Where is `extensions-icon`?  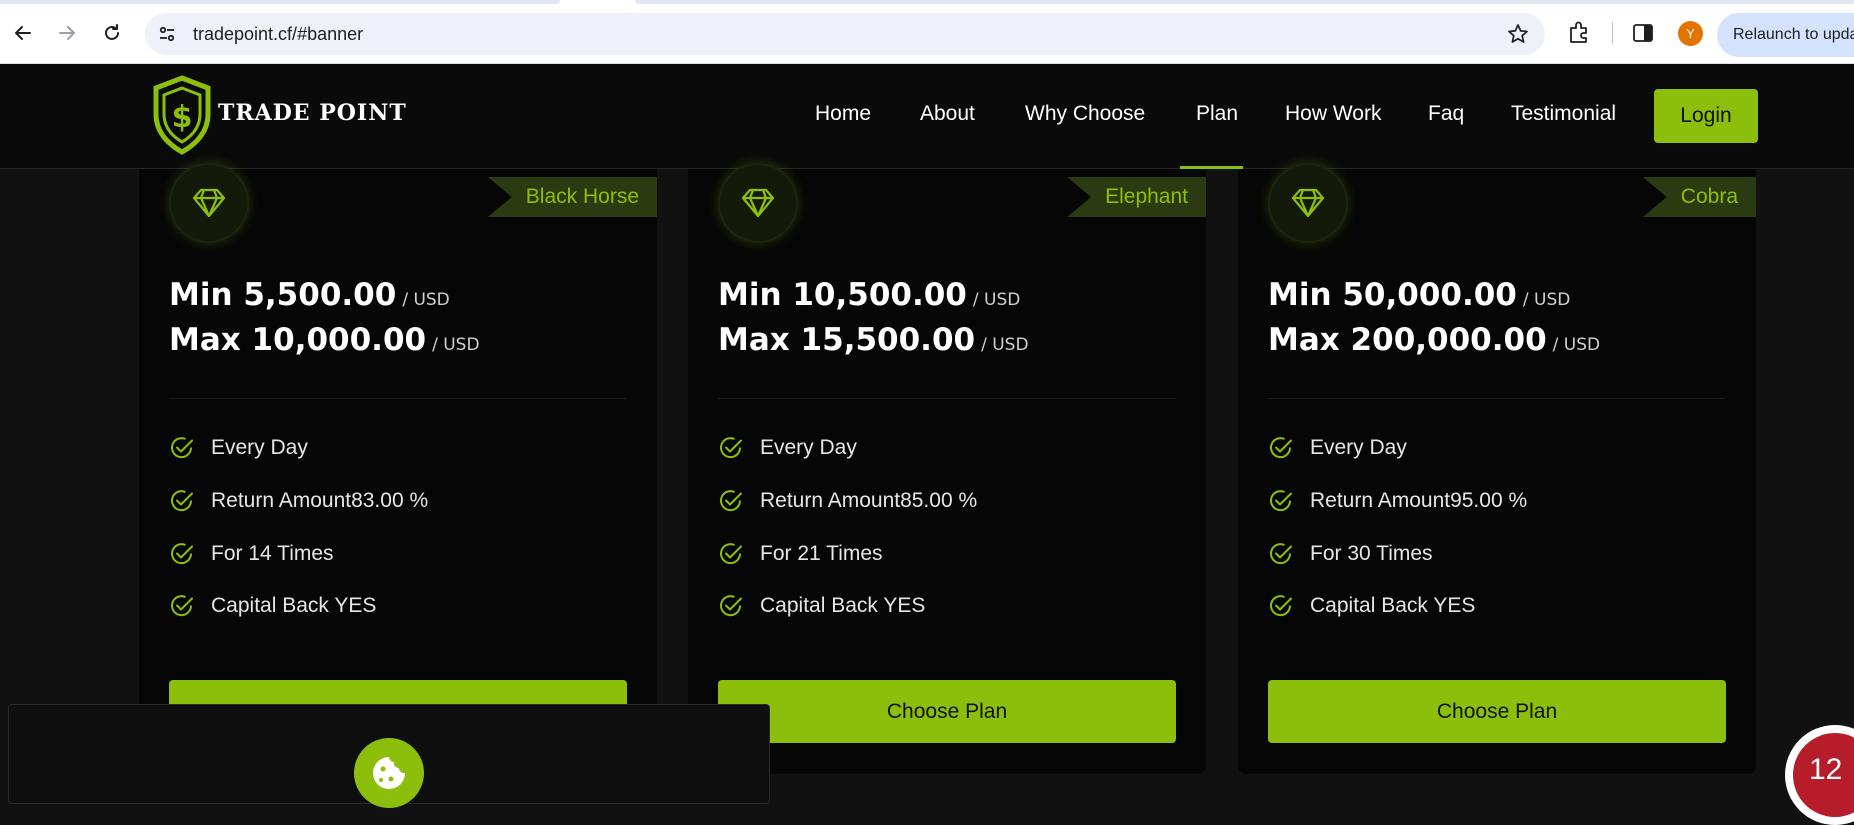
extensions-icon is located at coordinates (1579, 33).